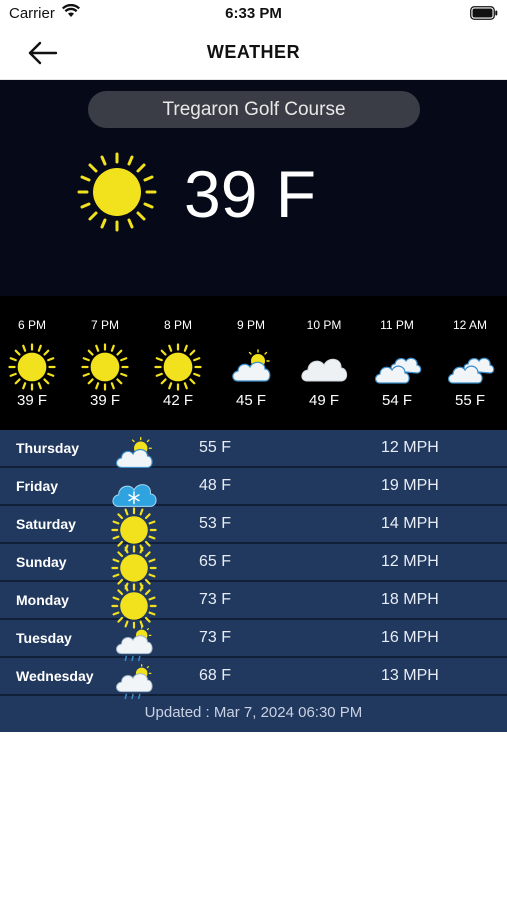 This screenshot has width=507, height=900. I want to click on status-bar: Carrier 6:33 PM, so click(253, 13).